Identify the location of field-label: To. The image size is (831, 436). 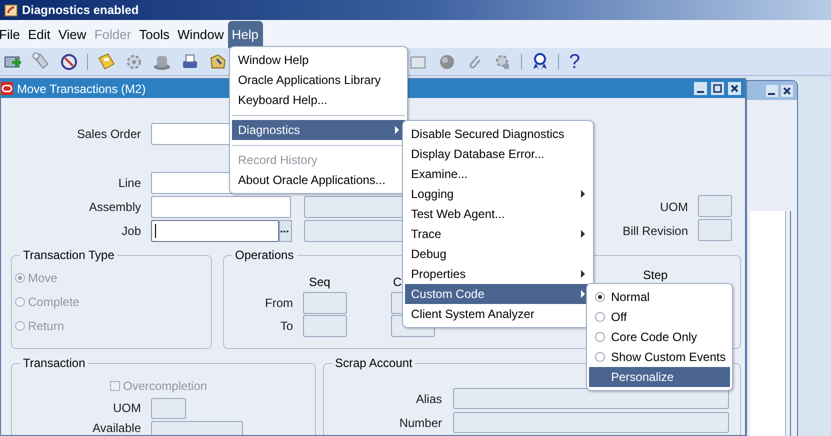
(286, 326).